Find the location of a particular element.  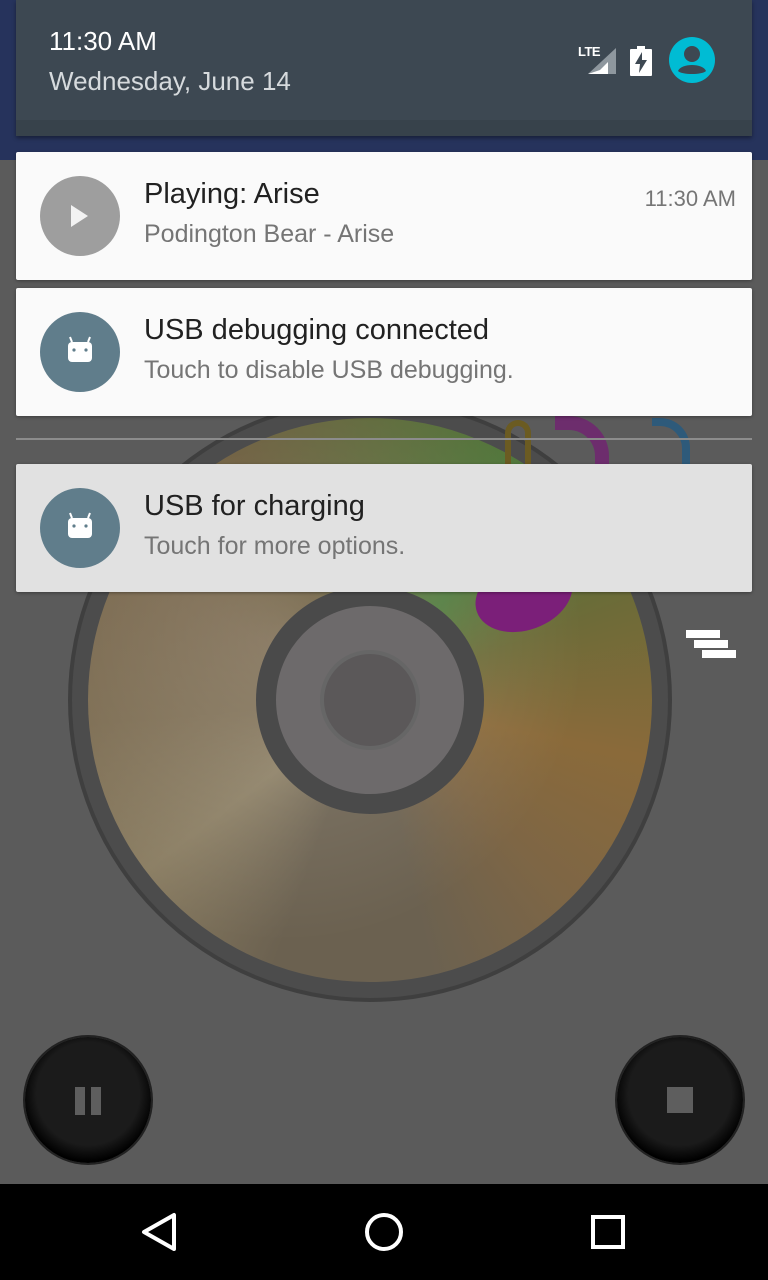

user-account-icon is located at coordinates (692, 60).